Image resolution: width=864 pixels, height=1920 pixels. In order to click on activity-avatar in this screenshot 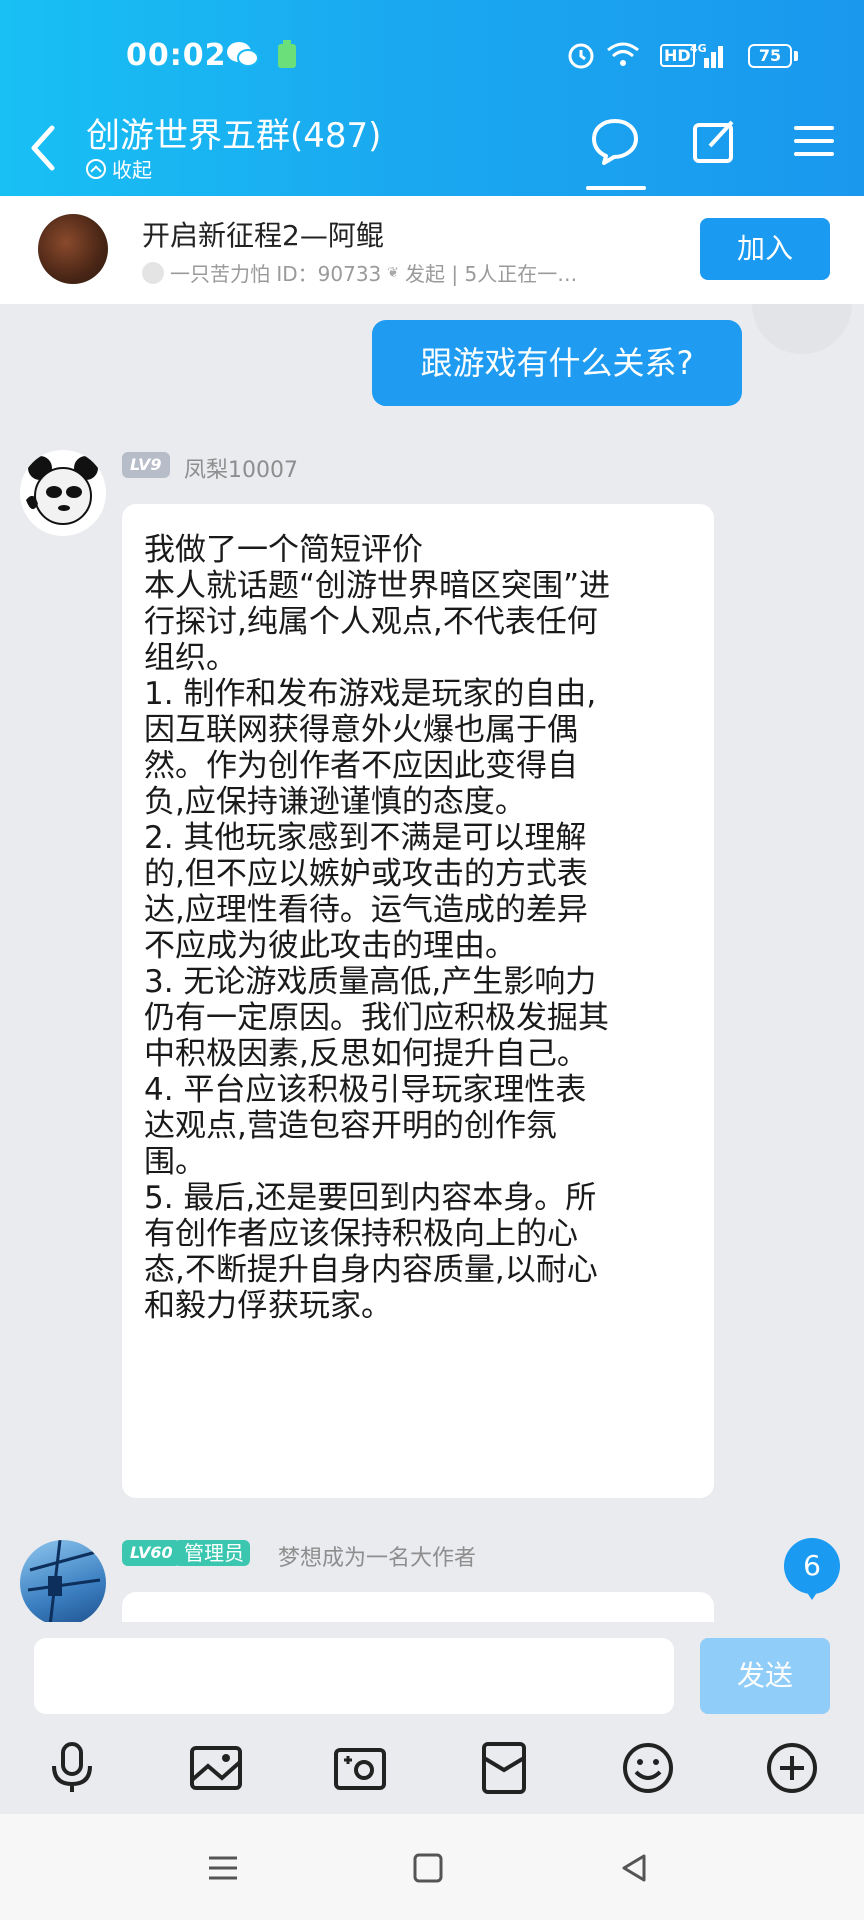, I will do `click(73, 249)`.